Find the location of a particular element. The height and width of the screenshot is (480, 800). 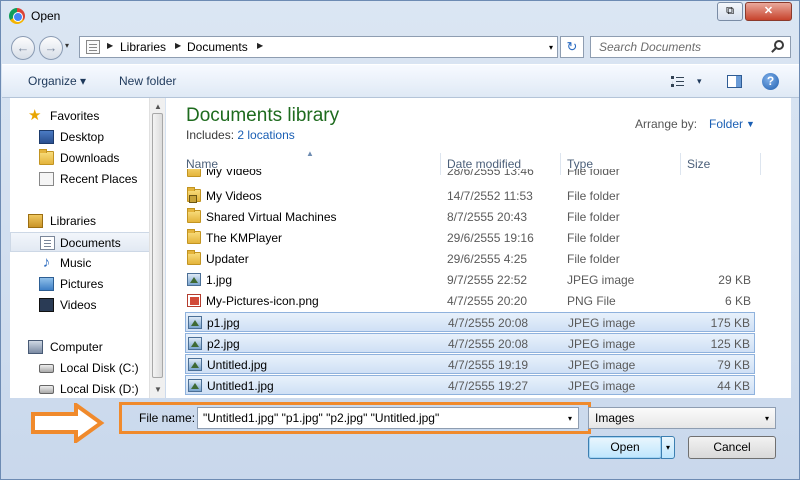

refresh-button: ↻ is located at coordinates (572, 47).